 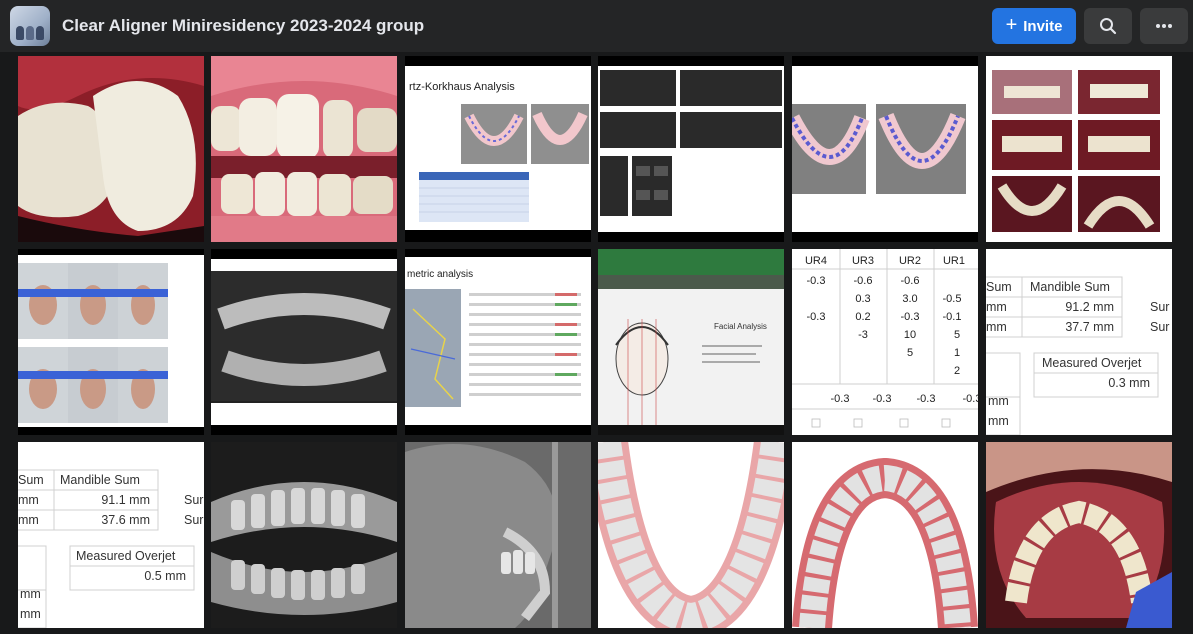 I want to click on table-header: UR2, so click(x=910, y=261).